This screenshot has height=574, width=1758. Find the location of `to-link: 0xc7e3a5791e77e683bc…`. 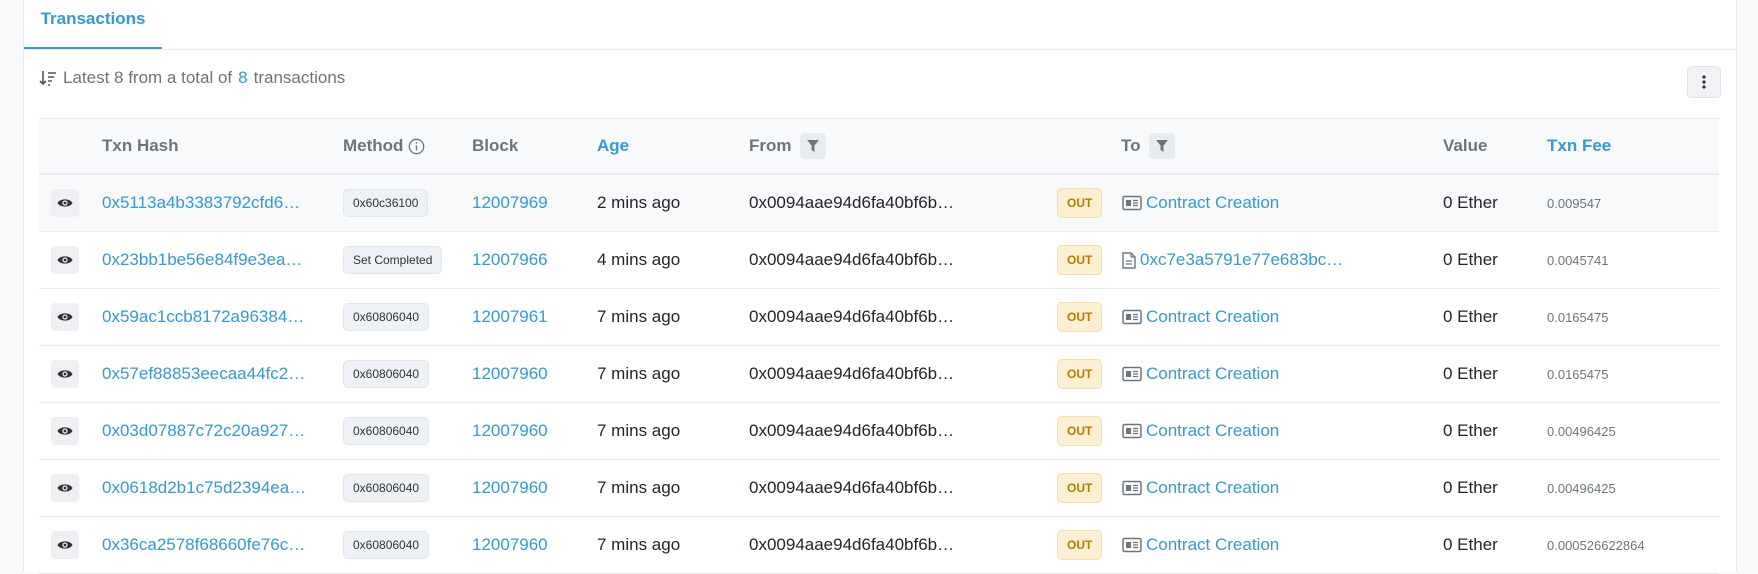

to-link: 0xc7e3a5791e77e683bc… is located at coordinates (1241, 260).